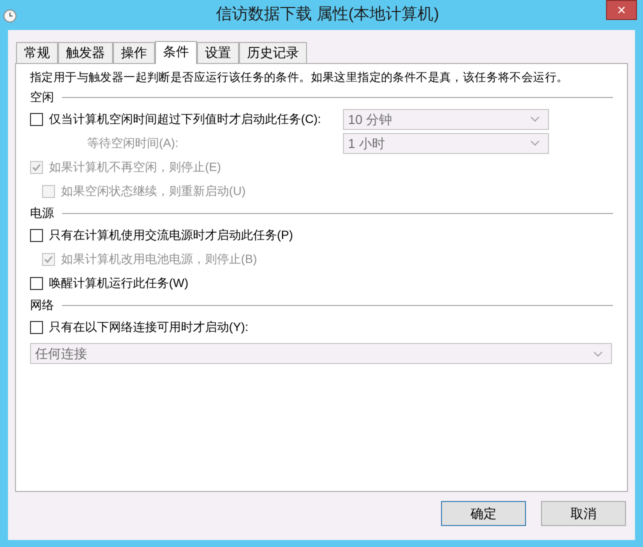 The image size is (643, 547). I want to click on checkbox-label: 只有在计算机使用交流电源时才启动此任务(P), so click(171, 235).